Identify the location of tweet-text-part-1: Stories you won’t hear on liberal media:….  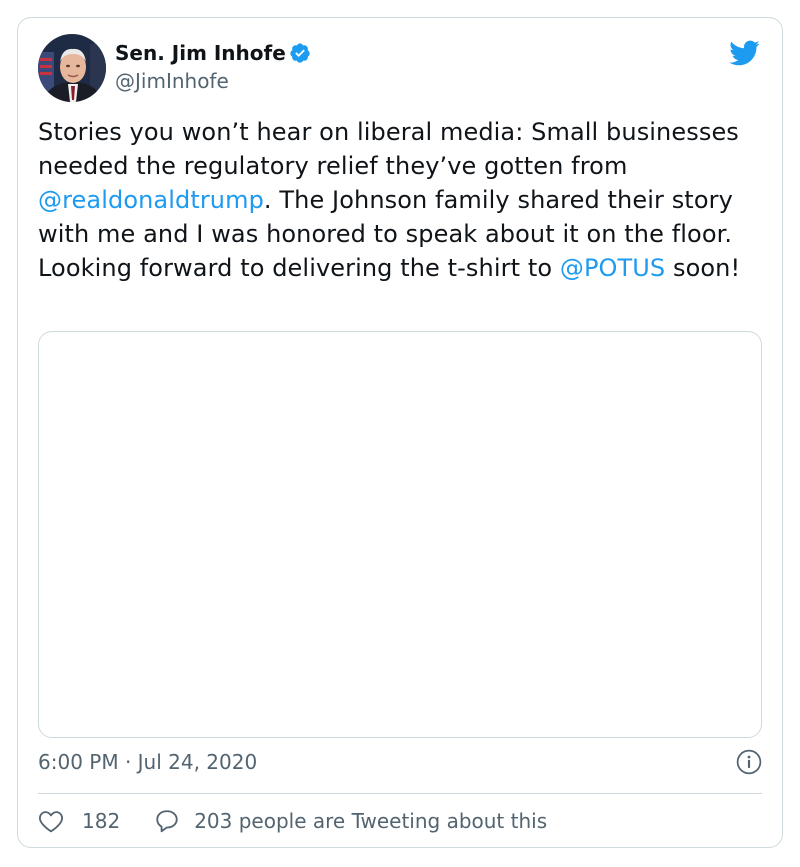
(388, 149).